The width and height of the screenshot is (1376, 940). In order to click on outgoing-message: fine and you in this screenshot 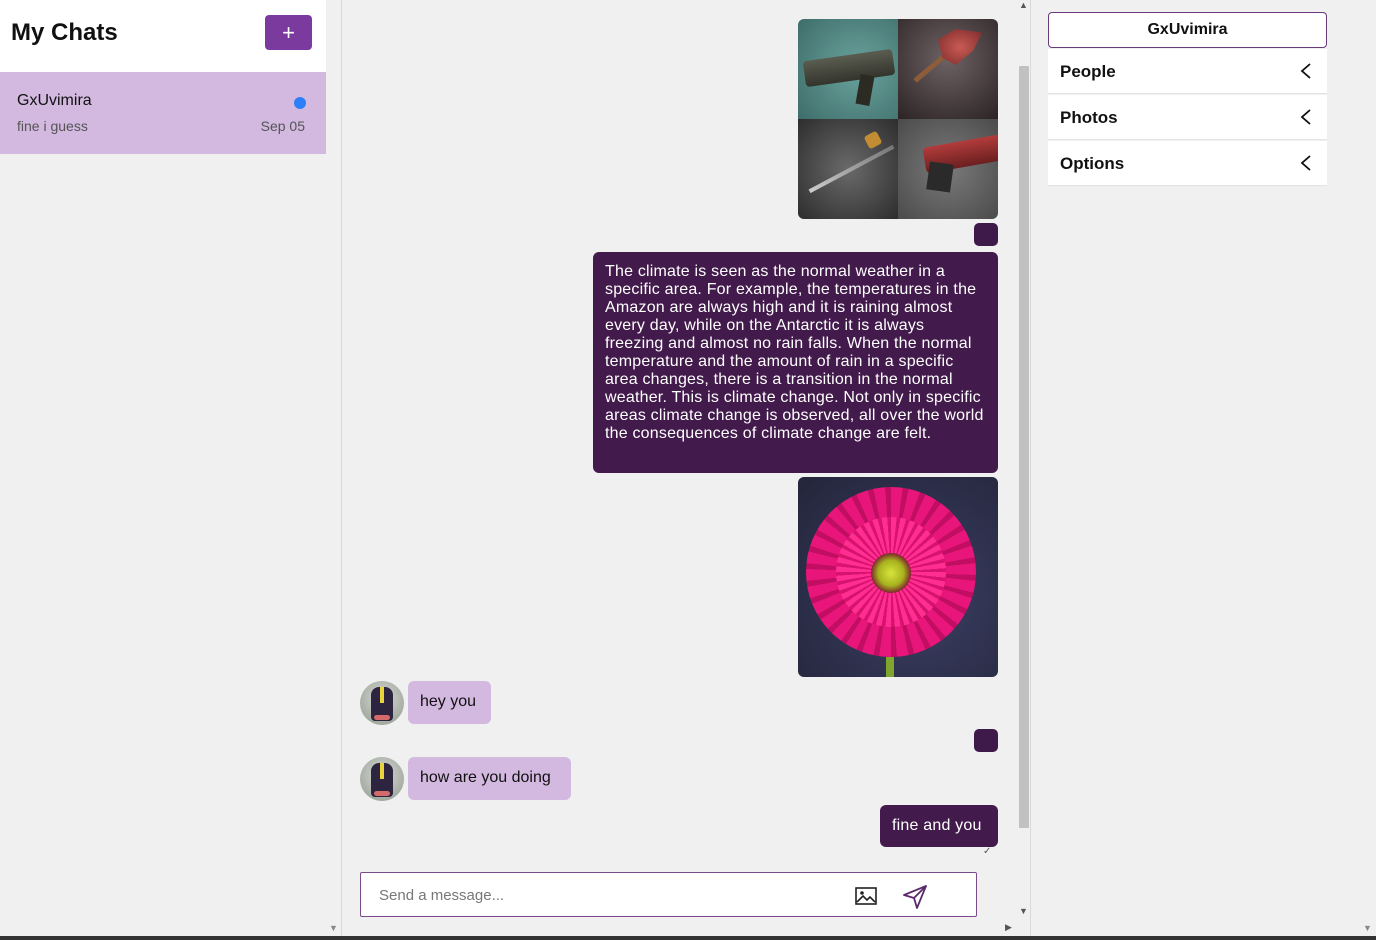, I will do `click(939, 826)`.